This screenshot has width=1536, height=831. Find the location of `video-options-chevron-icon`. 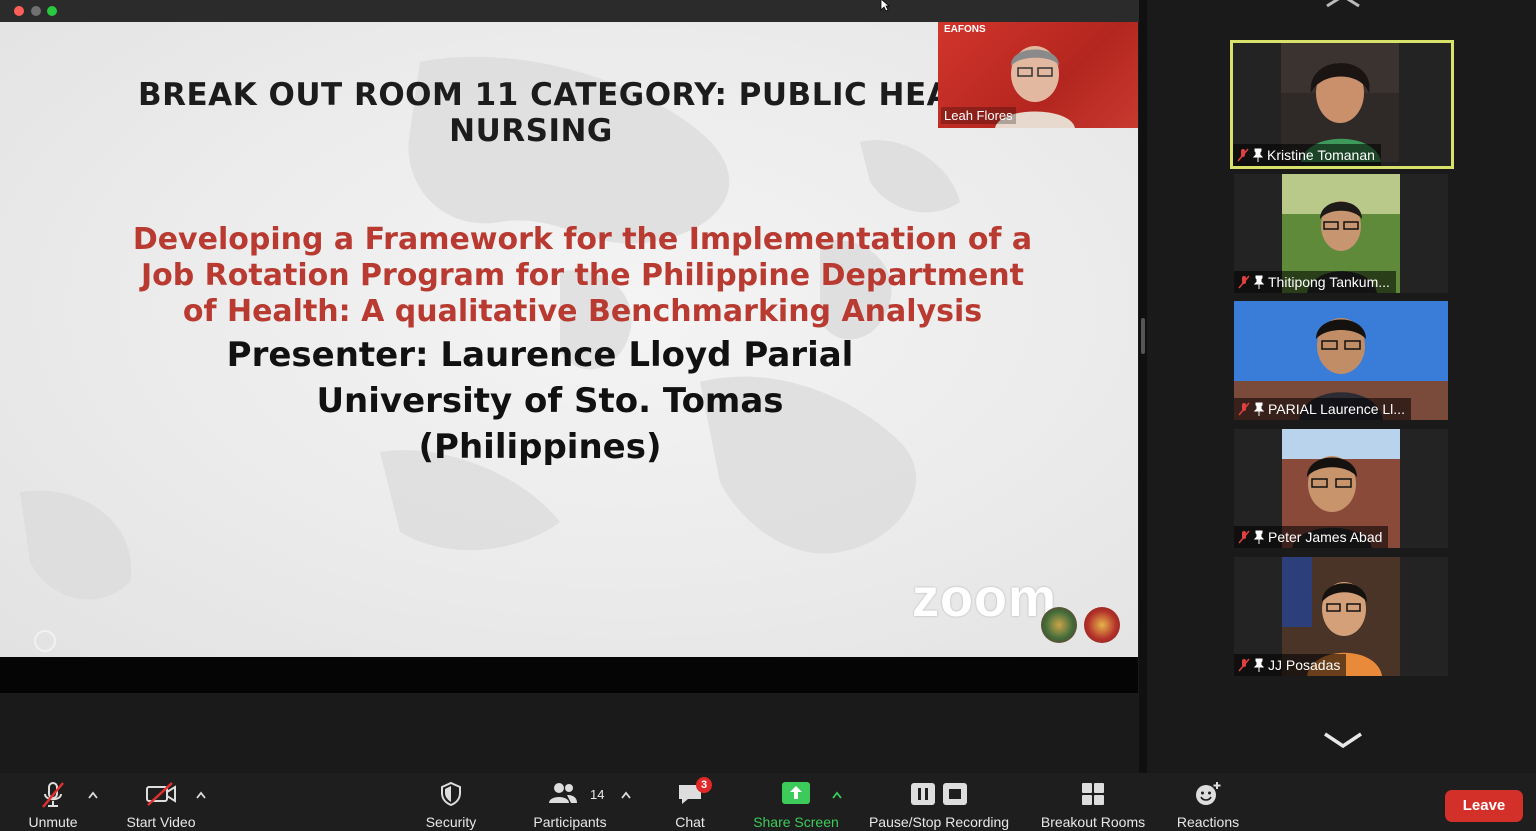

video-options-chevron-icon is located at coordinates (201, 795).